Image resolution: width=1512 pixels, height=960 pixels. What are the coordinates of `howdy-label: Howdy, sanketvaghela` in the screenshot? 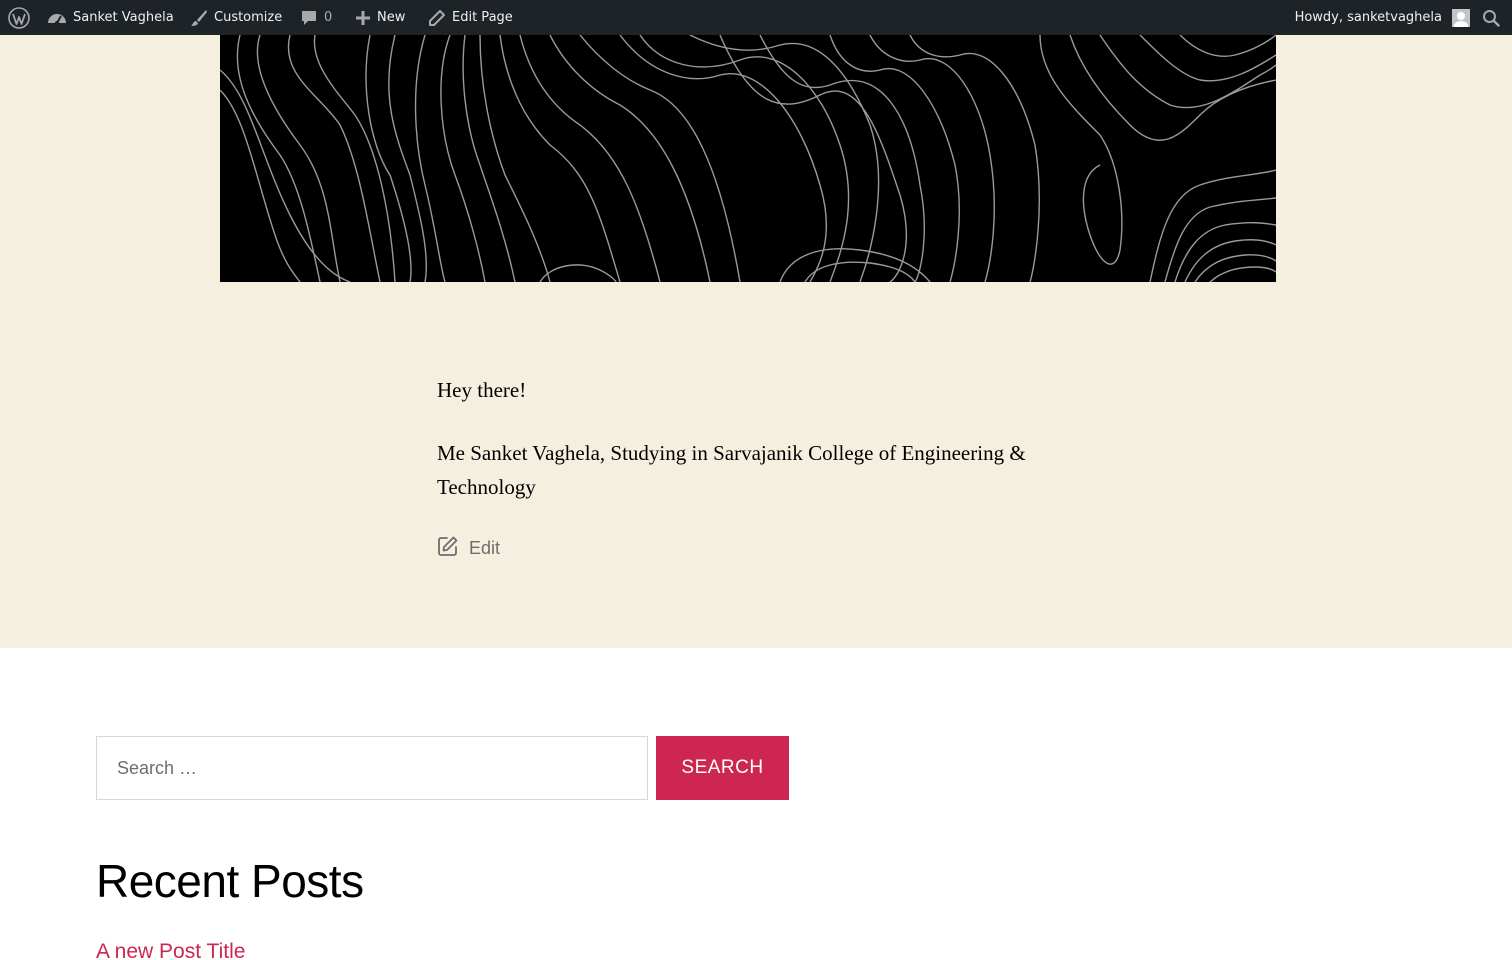 It's located at (1368, 17).